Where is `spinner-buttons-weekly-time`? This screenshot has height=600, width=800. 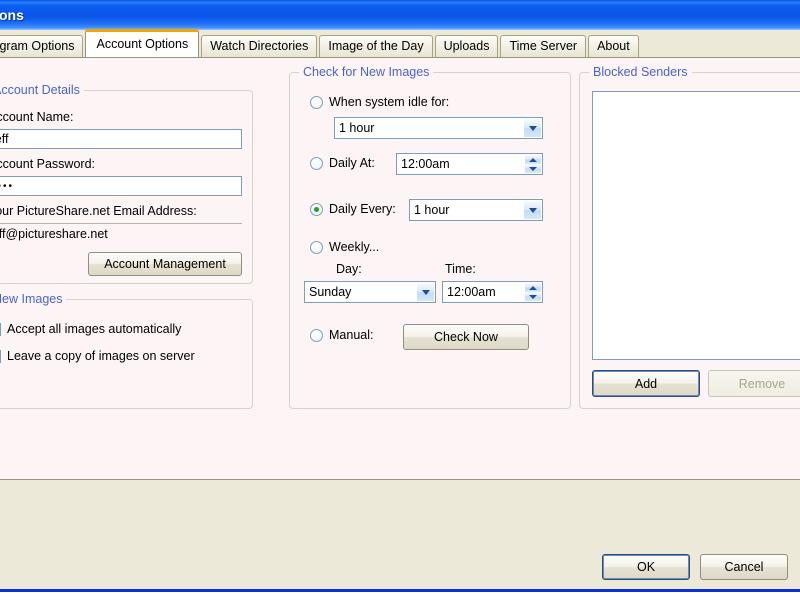
spinner-buttons-weekly-time is located at coordinates (533, 292).